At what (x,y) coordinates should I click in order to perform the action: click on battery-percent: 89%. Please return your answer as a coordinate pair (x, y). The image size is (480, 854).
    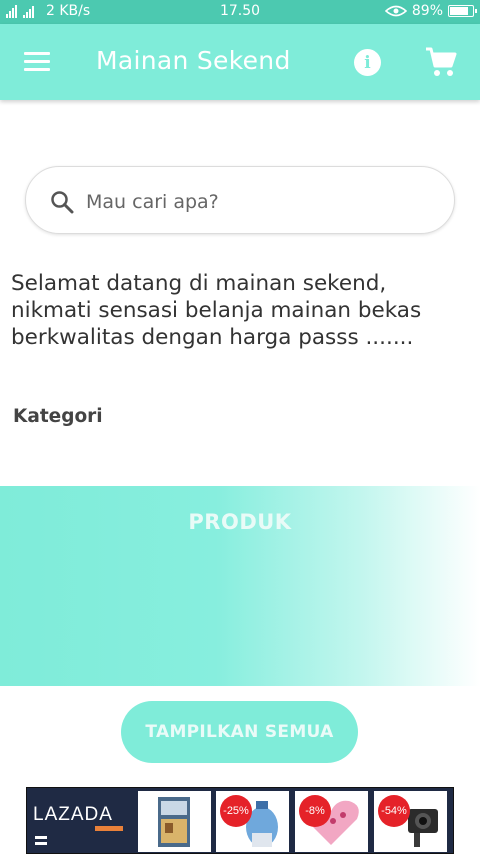
    Looking at the image, I should click on (427, 11).